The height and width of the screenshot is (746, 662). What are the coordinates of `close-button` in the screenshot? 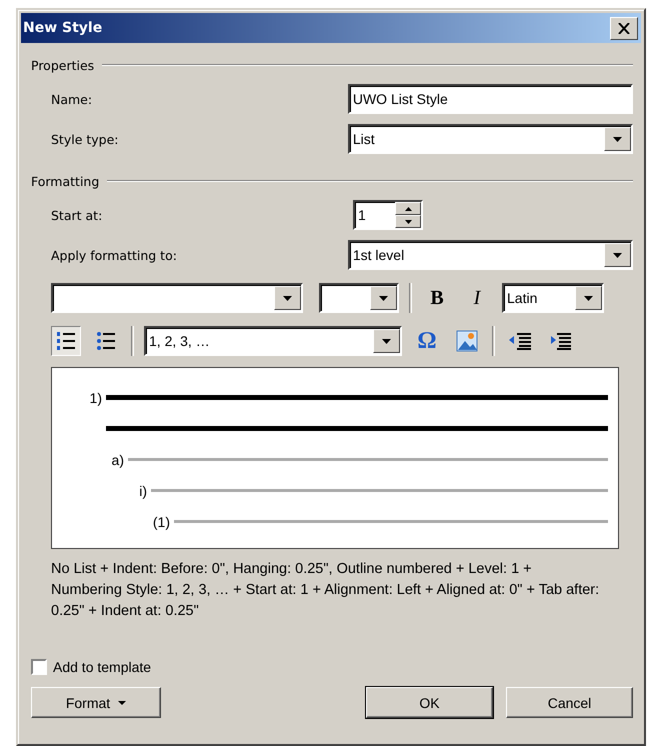 It's located at (624, 28).